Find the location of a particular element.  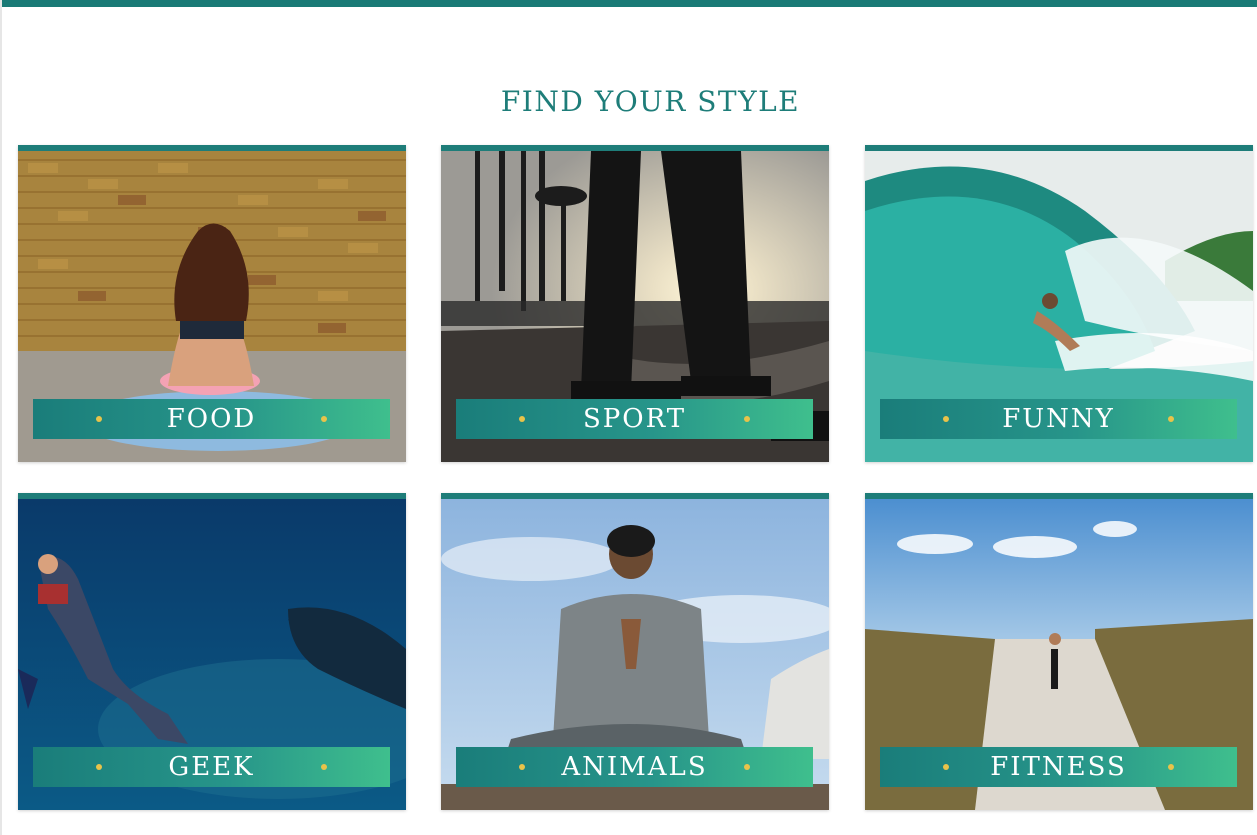

category-label-fitness: FITNESS is located at coordinates (1058, 767).